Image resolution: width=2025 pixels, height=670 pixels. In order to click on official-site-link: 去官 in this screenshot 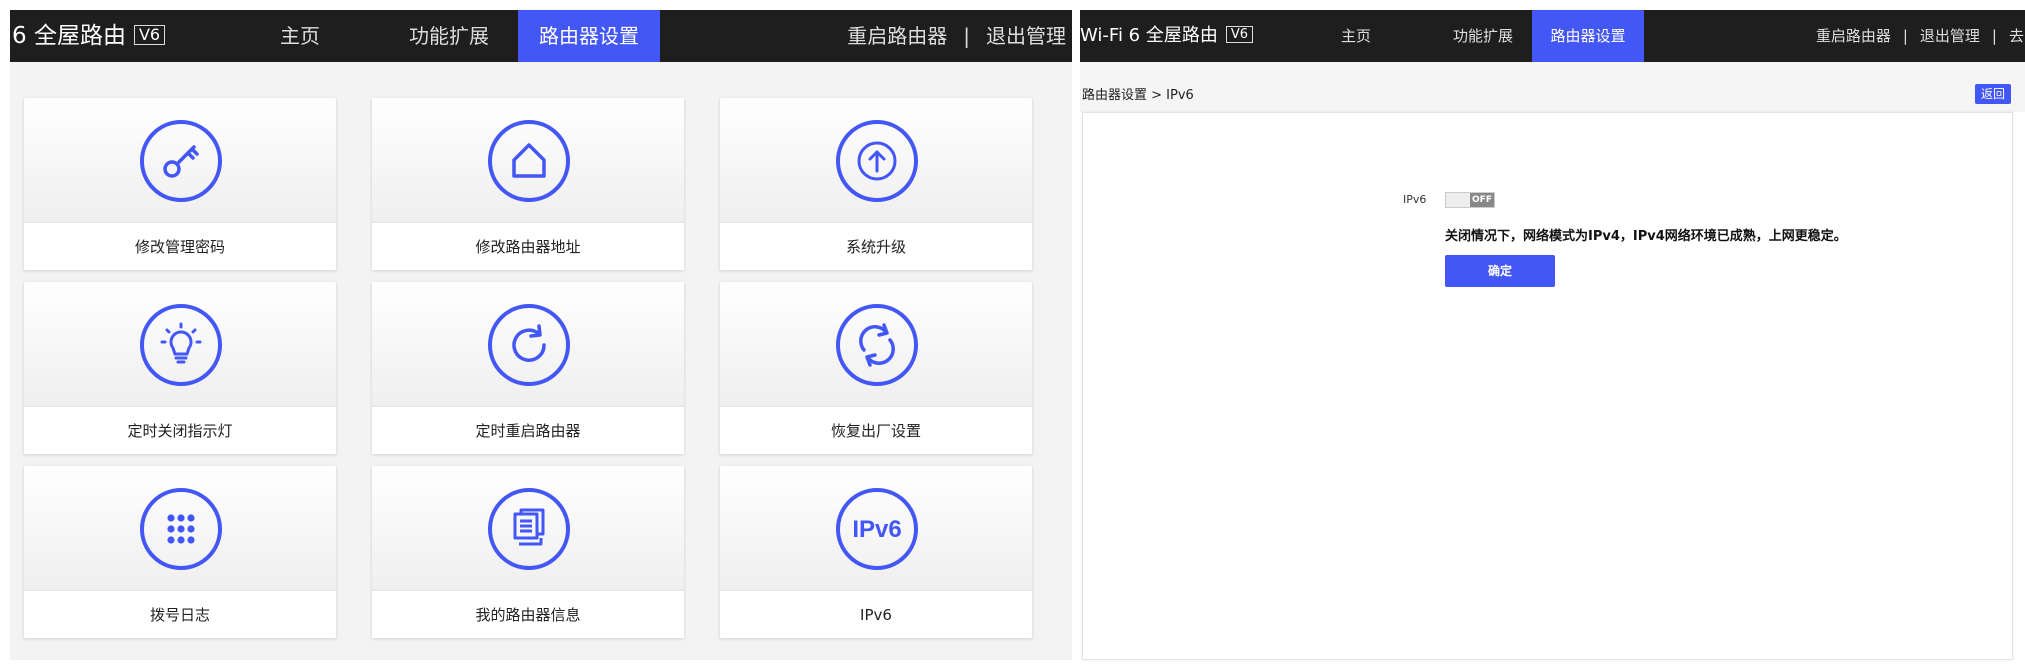, I will do `click(2017, 36)`.